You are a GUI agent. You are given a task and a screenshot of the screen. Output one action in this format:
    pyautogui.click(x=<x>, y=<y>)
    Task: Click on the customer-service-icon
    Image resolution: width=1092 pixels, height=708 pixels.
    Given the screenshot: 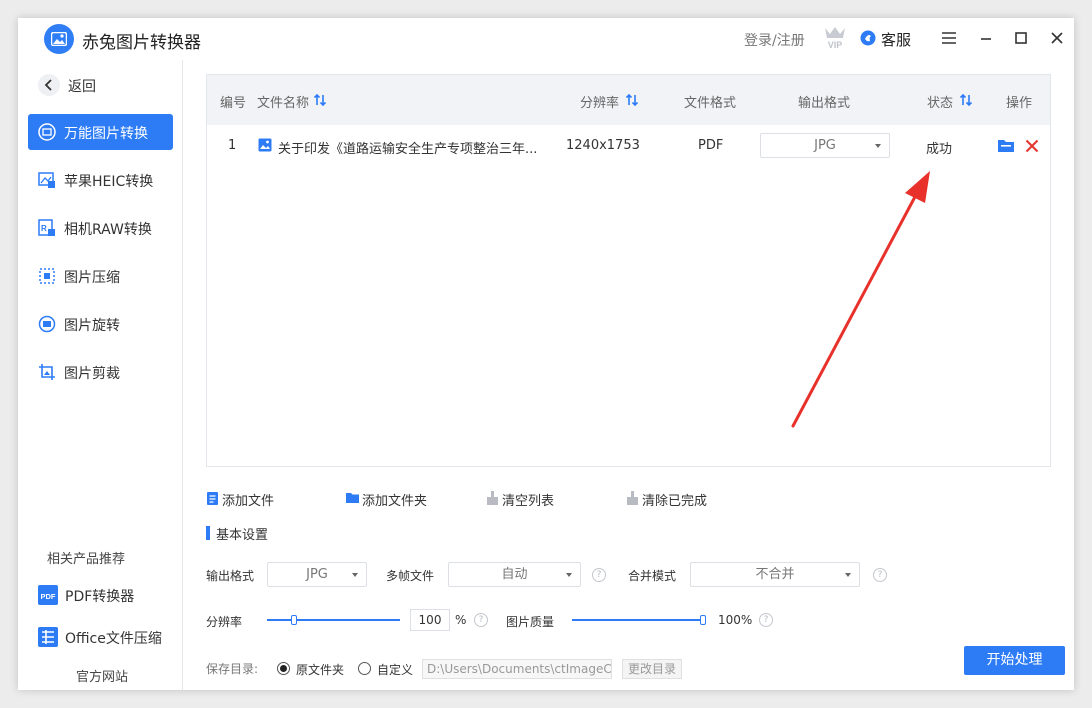 What is the action you would take?
    pyautogui.click(x=868, y=38)
    